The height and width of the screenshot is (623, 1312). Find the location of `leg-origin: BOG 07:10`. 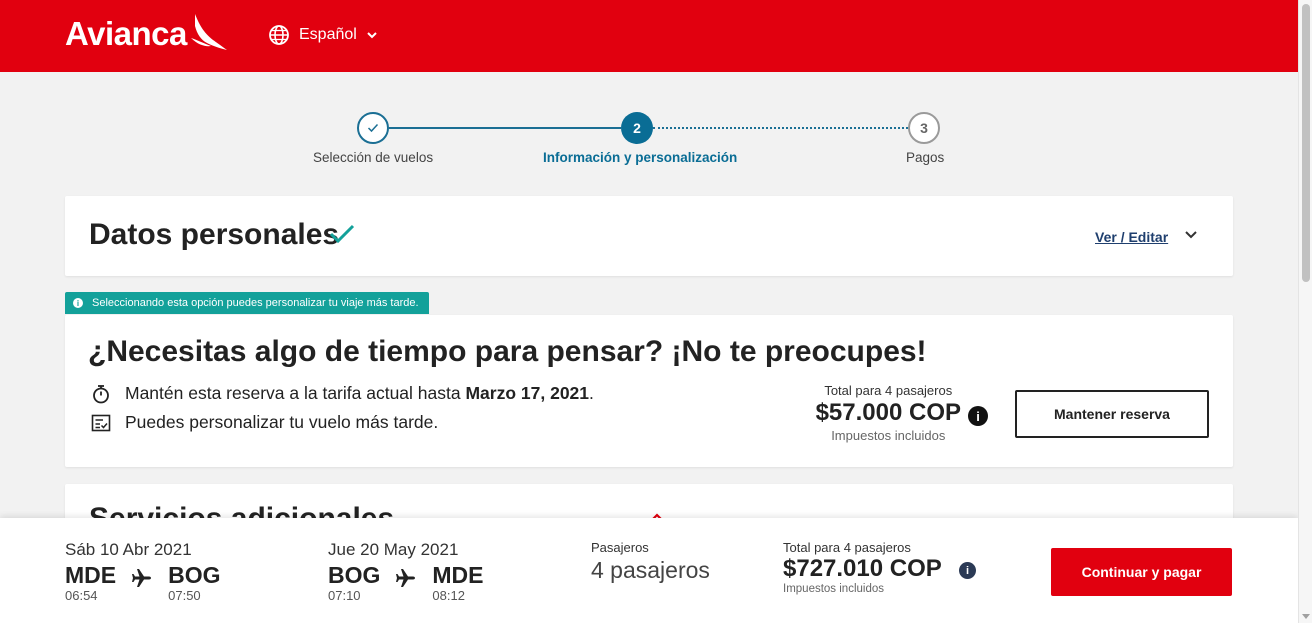

leg-origin: BOG 07:10 is located at coordinates (354, 582).